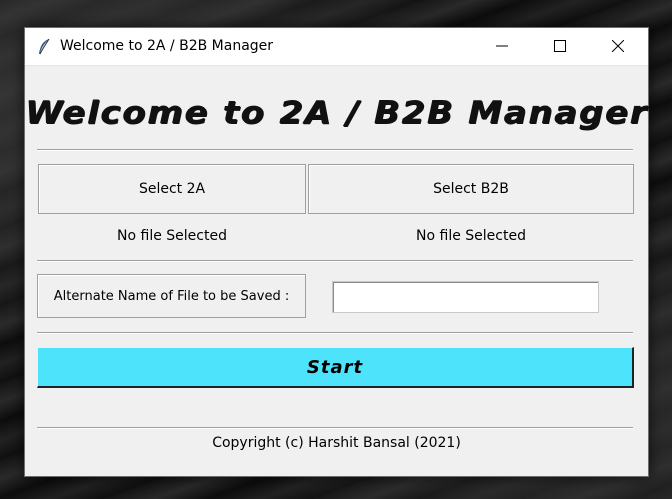 This screenshot has width=672, height=499. I want to click on start-button: Start, so click(335, 367).